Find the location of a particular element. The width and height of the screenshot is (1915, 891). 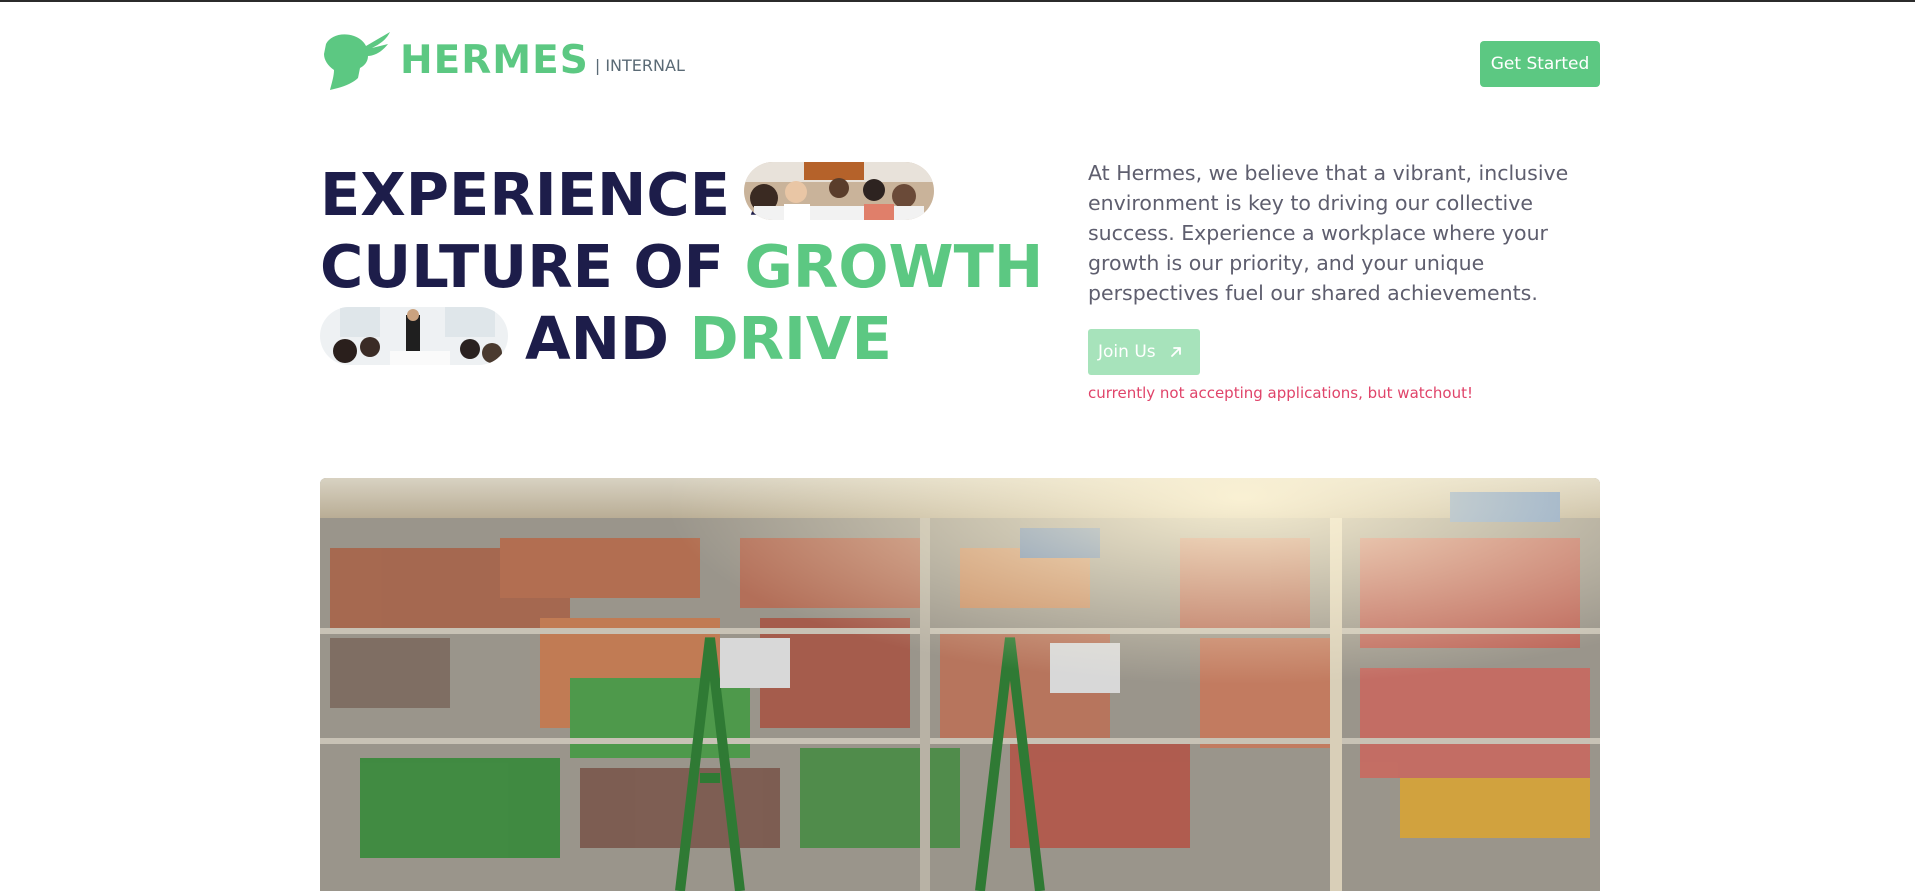

brand-name: HERMES is located at coordinates (494, 60).